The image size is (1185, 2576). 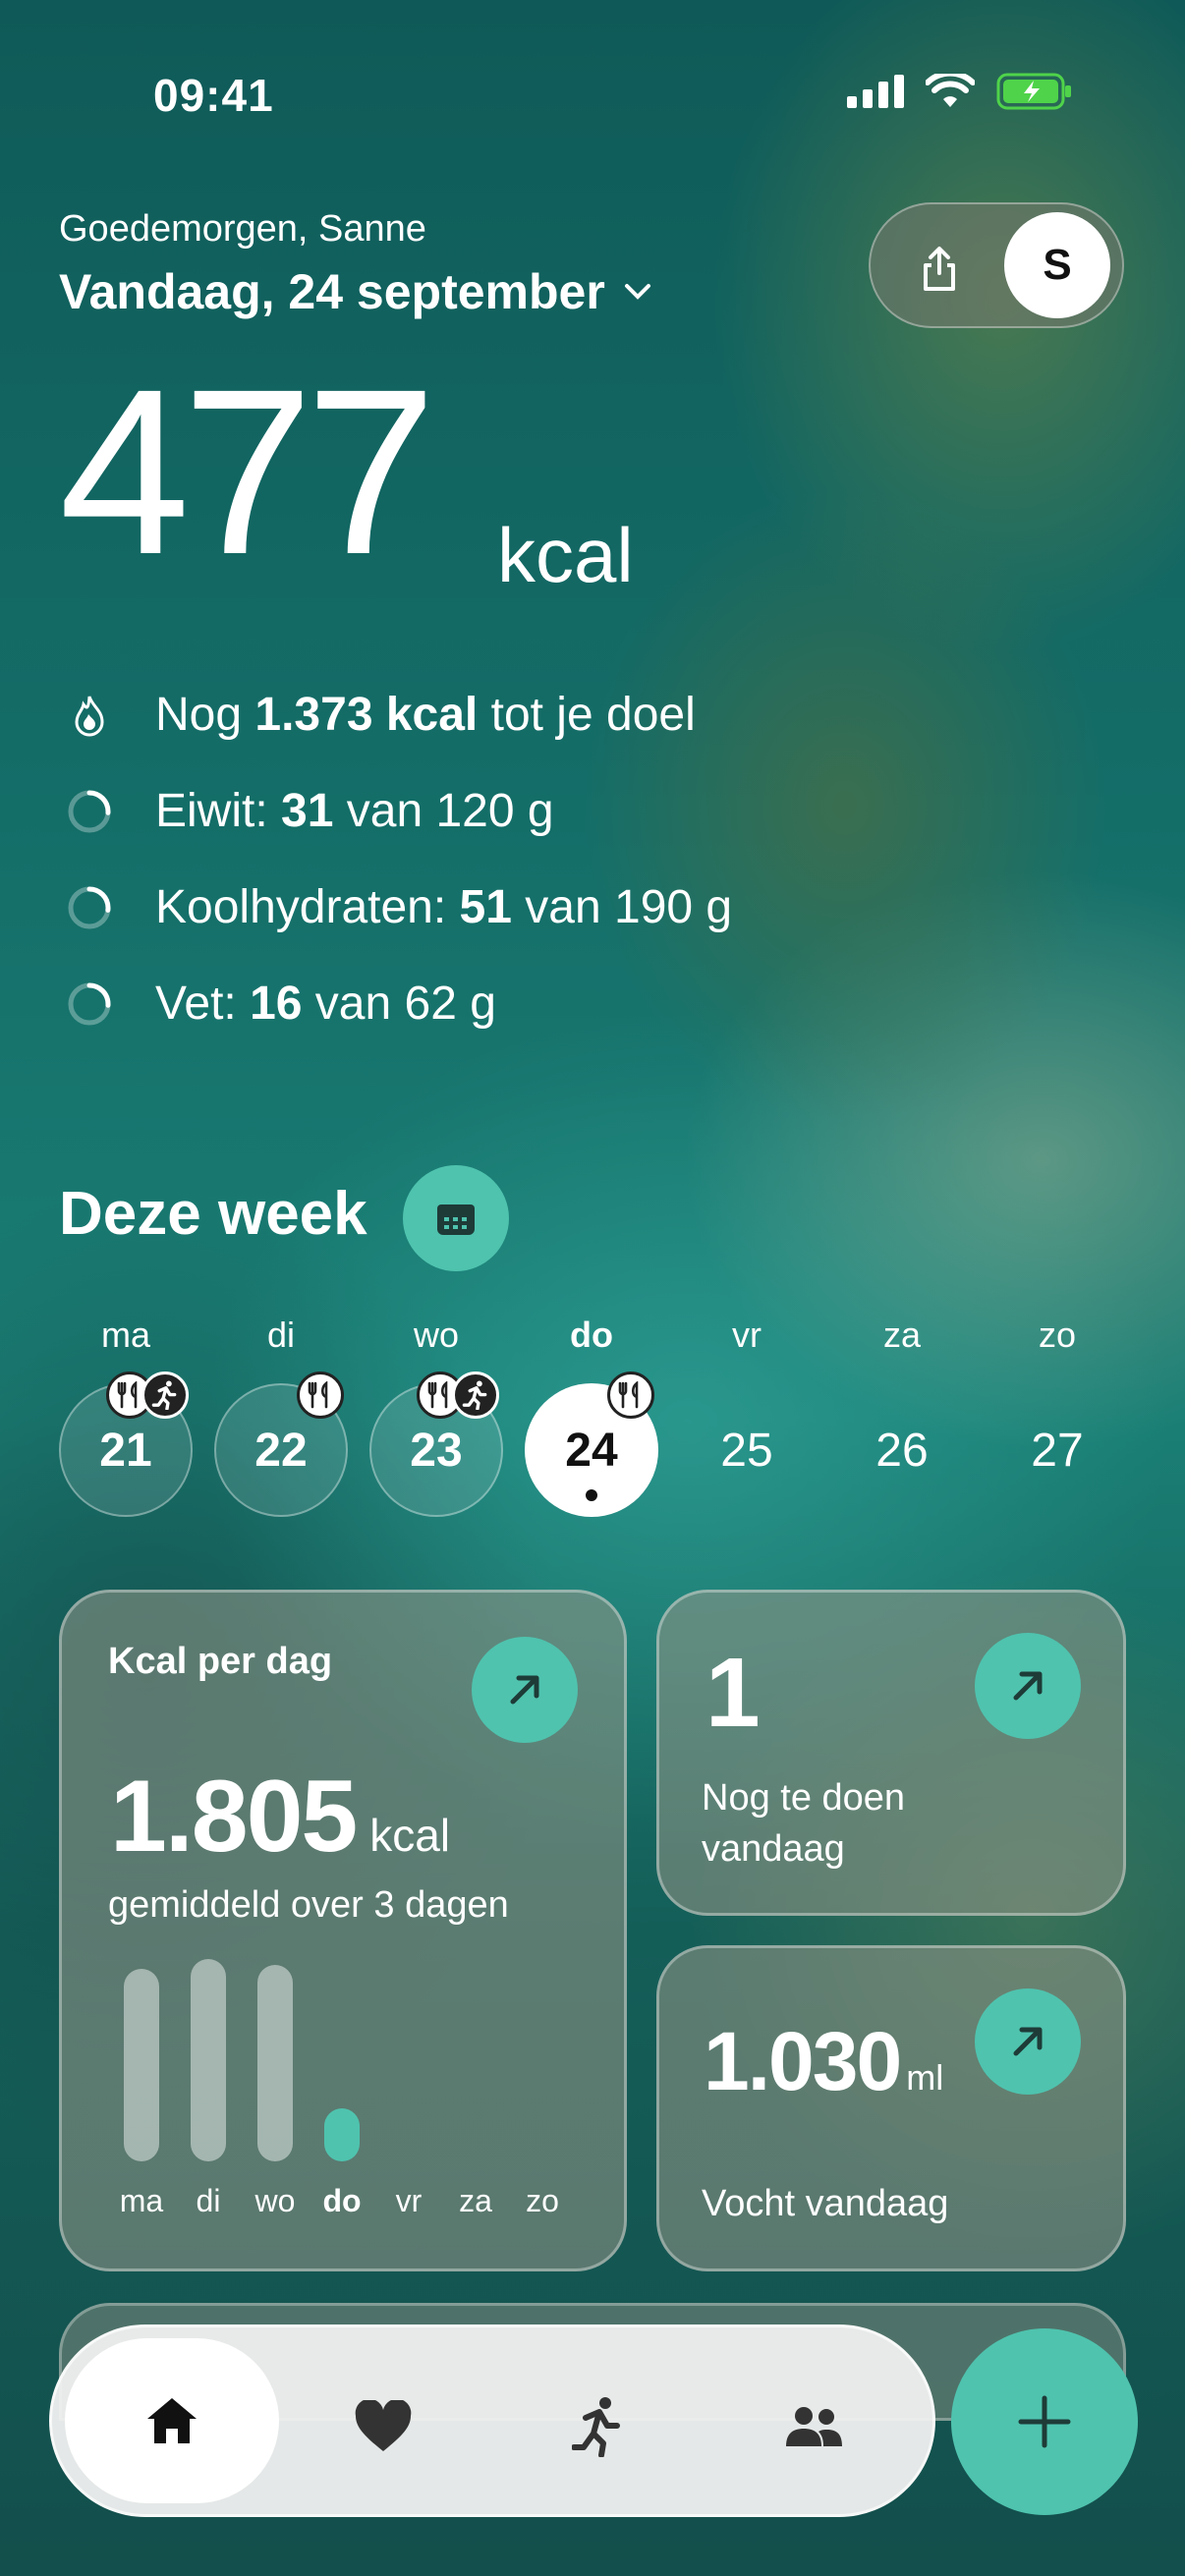 I want to click on kcal-bar-wo, so click(x=275, y=2063).